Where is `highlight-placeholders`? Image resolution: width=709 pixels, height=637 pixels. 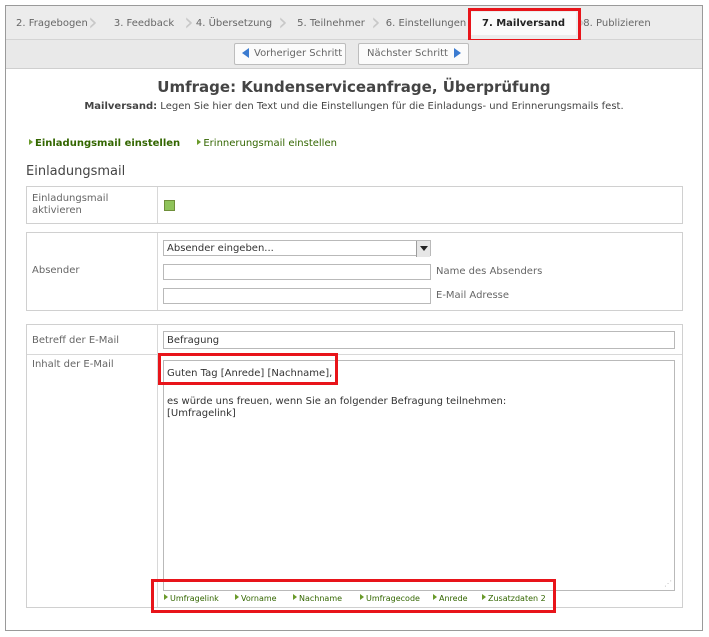
highlight-placeholders is located at coordinates (353, 596).